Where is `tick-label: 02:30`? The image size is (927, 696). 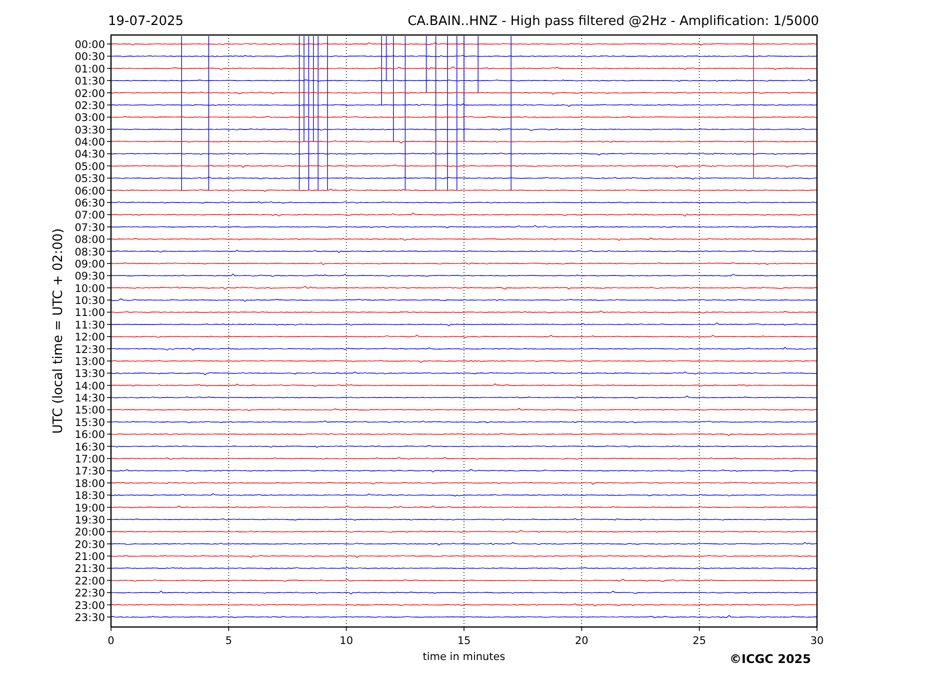 tick-label: 02:30 is located at coordinates (89, 106).